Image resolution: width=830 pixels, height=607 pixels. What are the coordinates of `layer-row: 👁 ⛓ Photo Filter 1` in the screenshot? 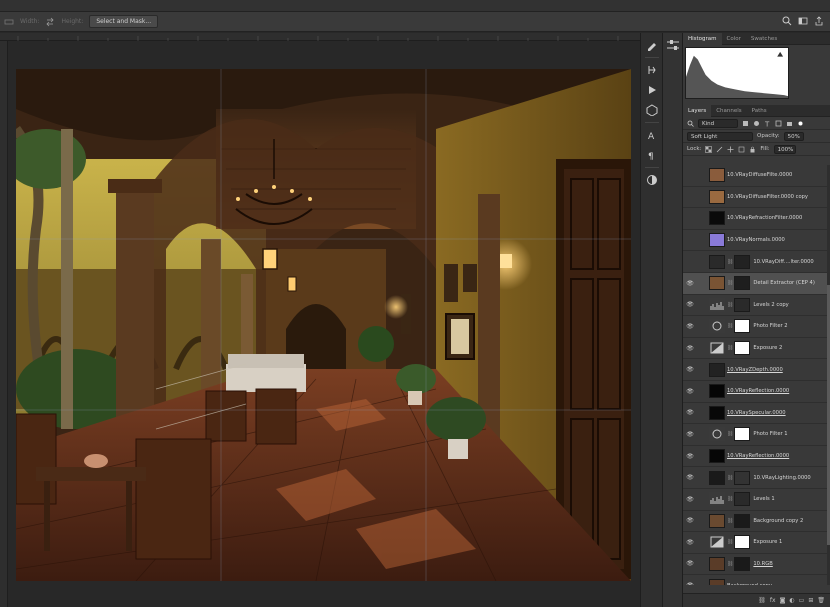 It's located at (756, 435).